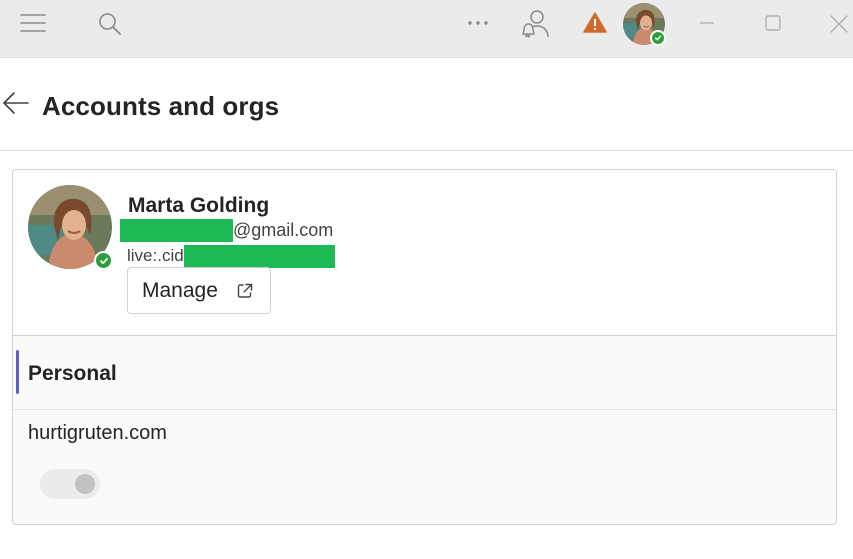  I want to click on cid-redaction, so click(259, 256).